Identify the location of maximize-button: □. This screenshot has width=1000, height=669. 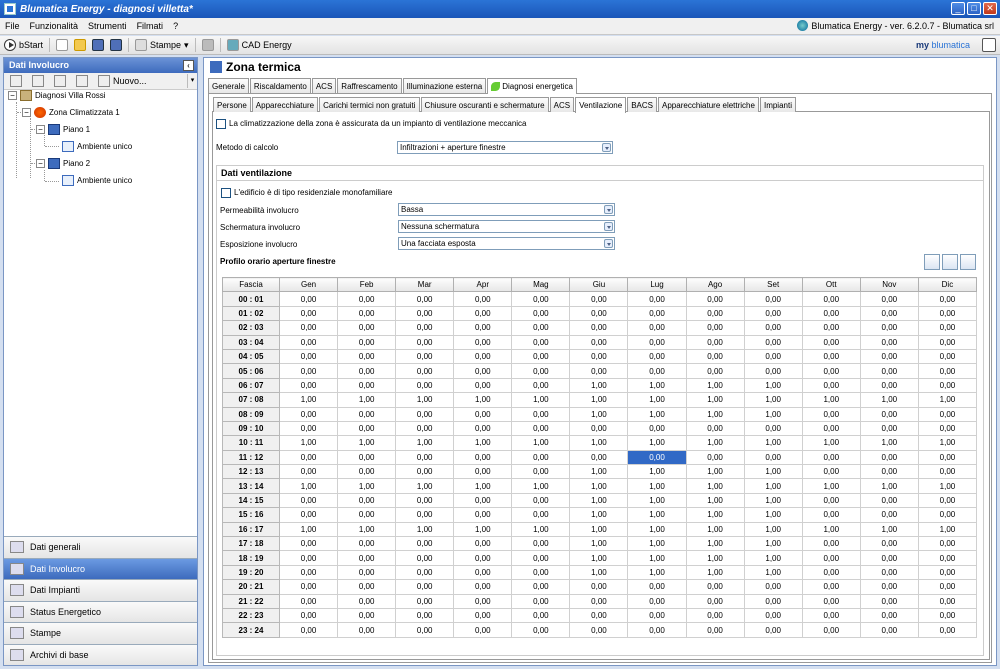
(974, 8).